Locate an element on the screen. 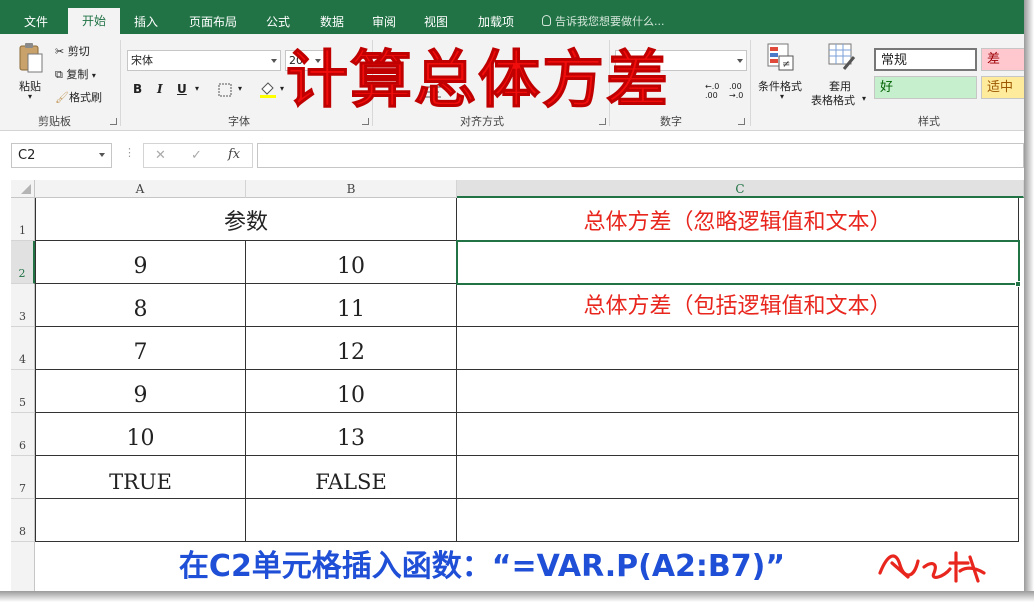 The width and height of the screenshot is (1034, 602). cell-b7: FALSE is located at coordinates (351, 477).